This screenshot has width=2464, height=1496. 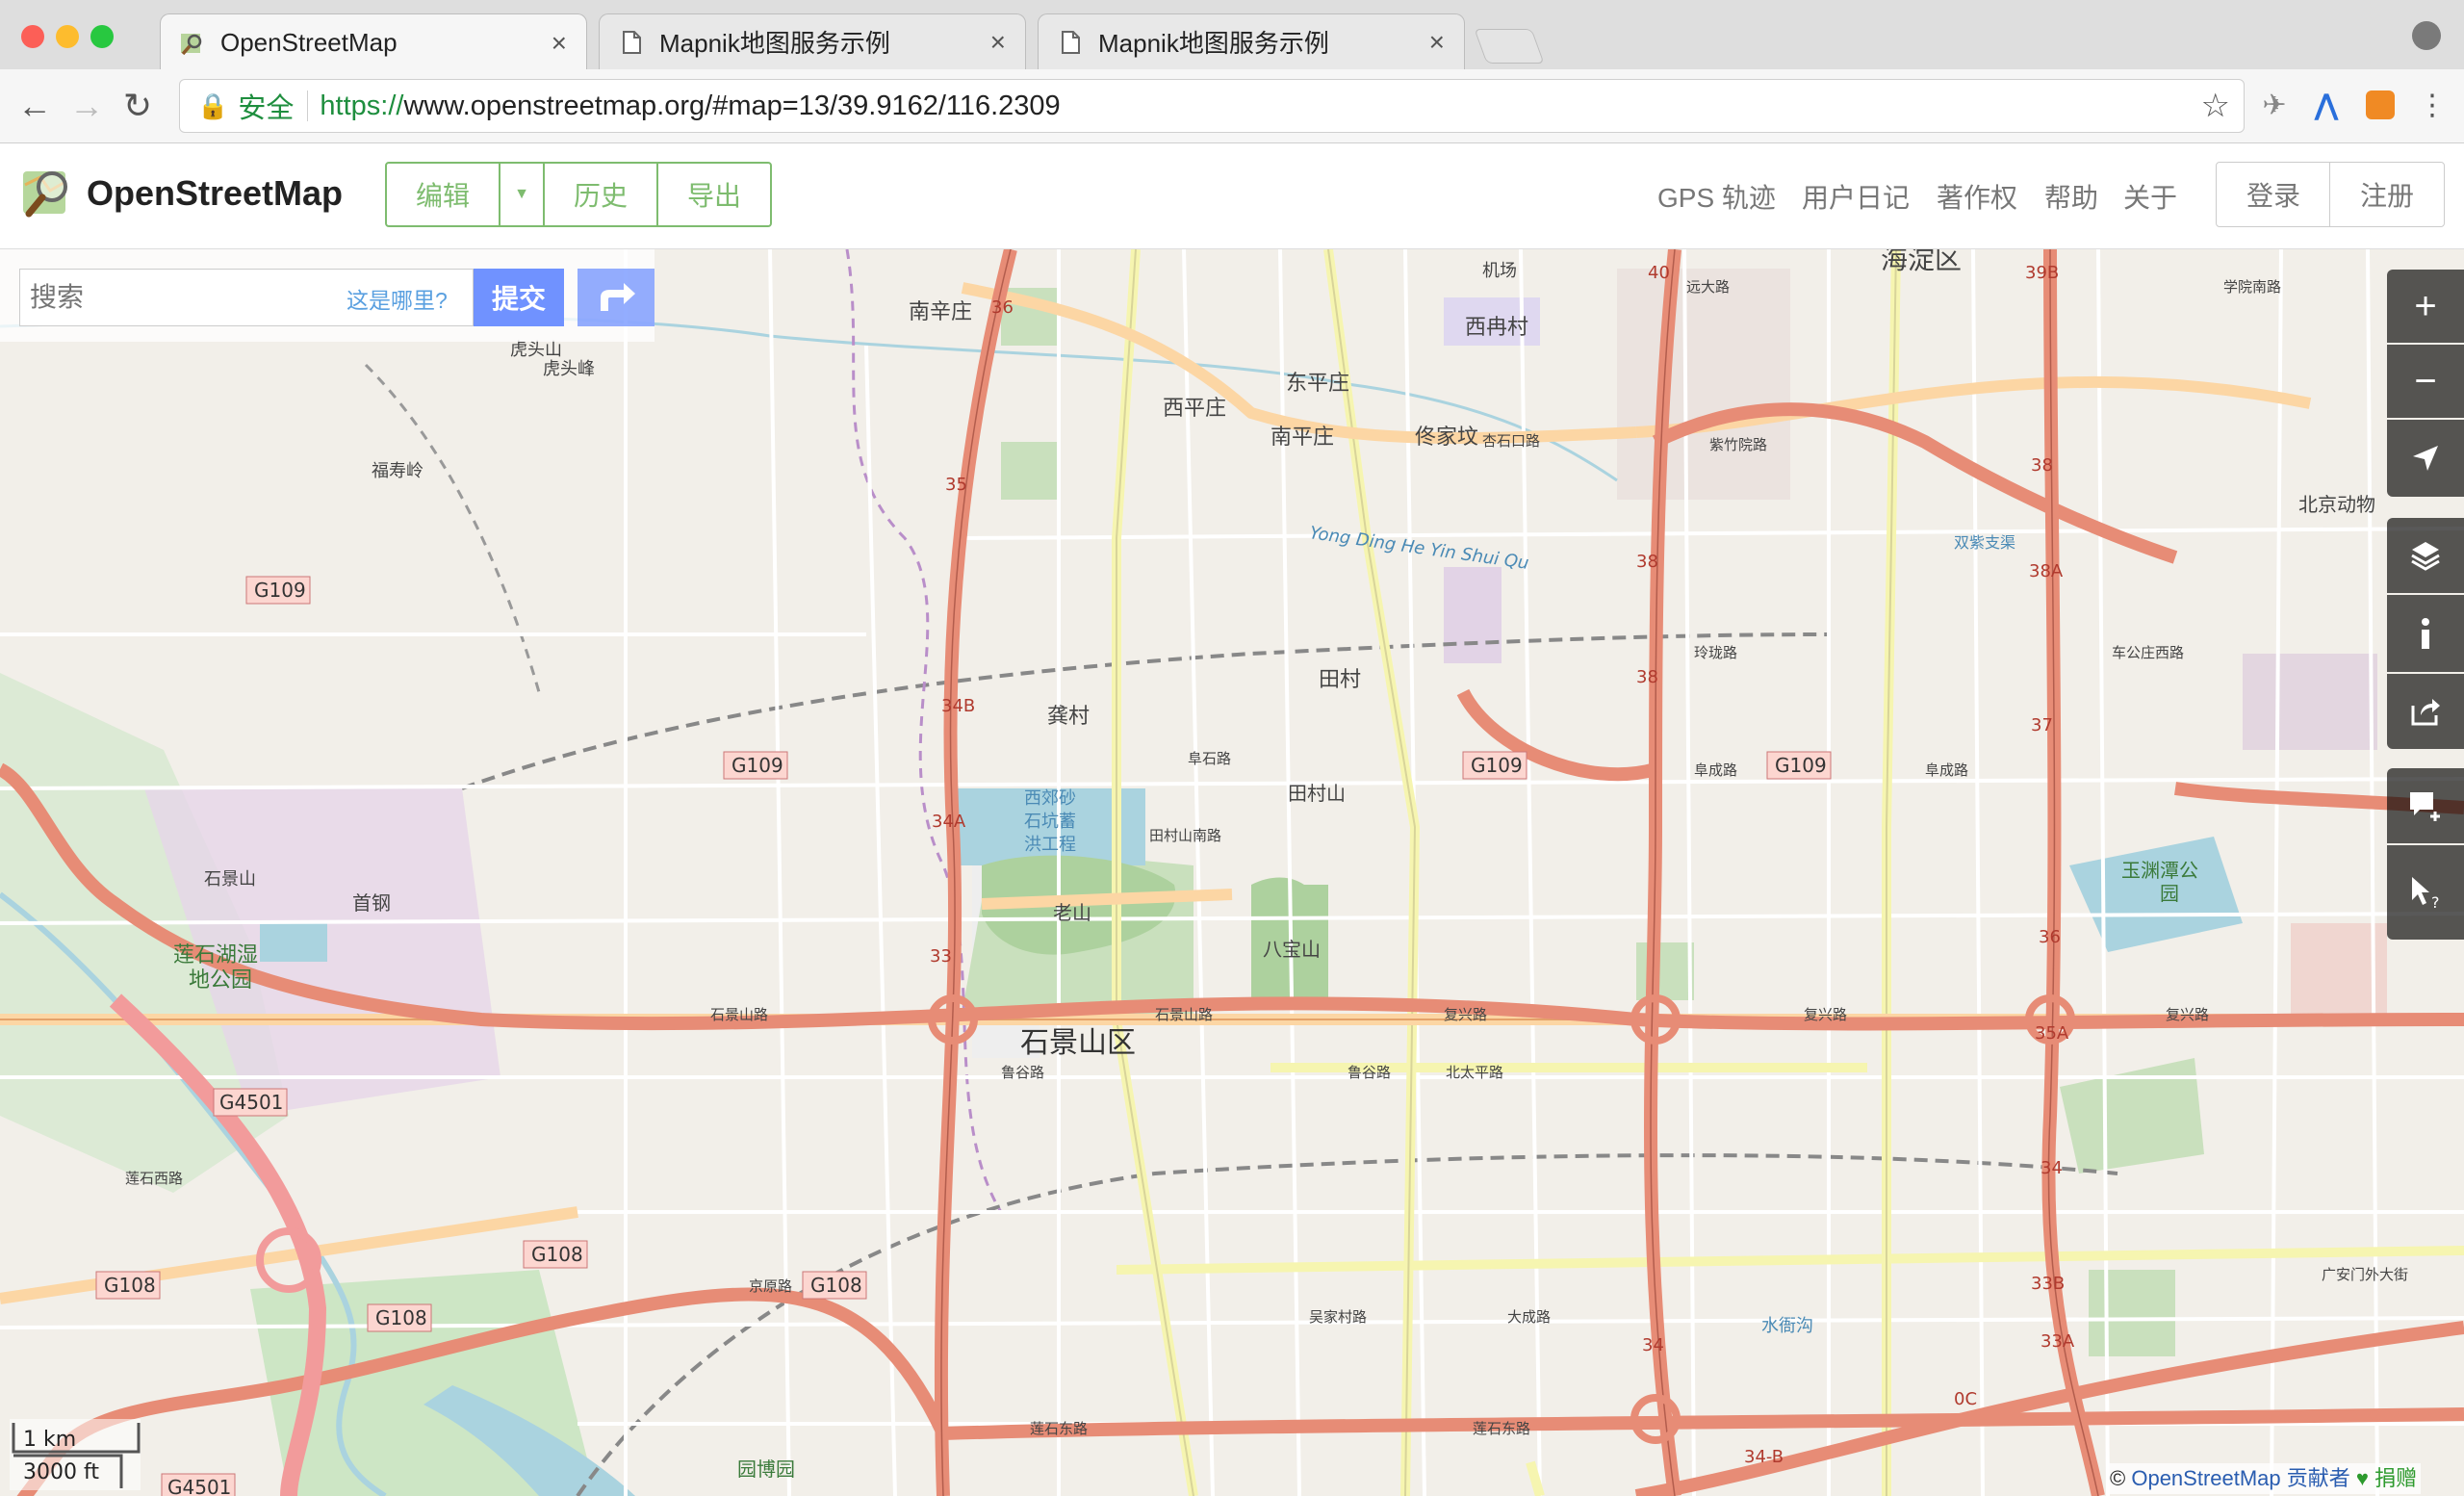 What do you see at coordinates (2425, 805) in the screenshot?
I see `note-icon` at bounding box center [2425, 805].